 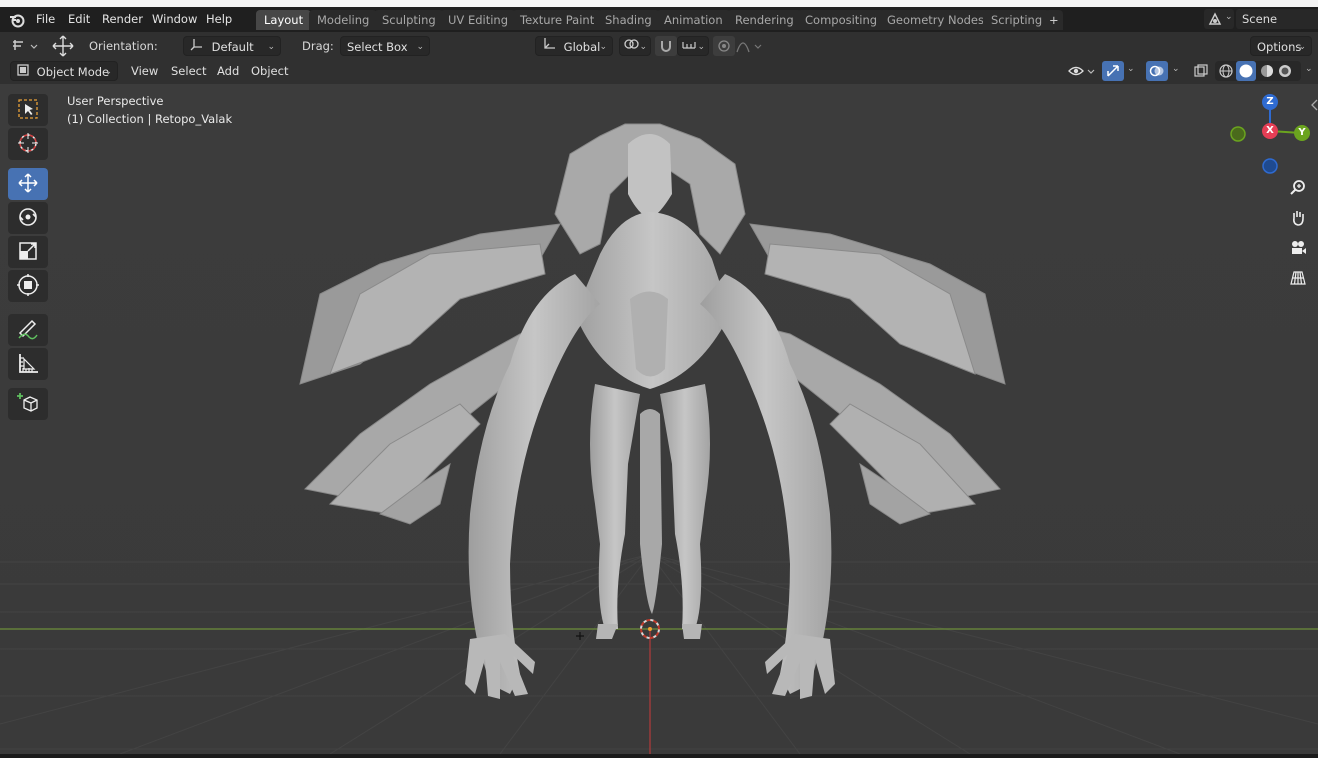 I want to click on zoom-icon, so click(x=1298, y=189).